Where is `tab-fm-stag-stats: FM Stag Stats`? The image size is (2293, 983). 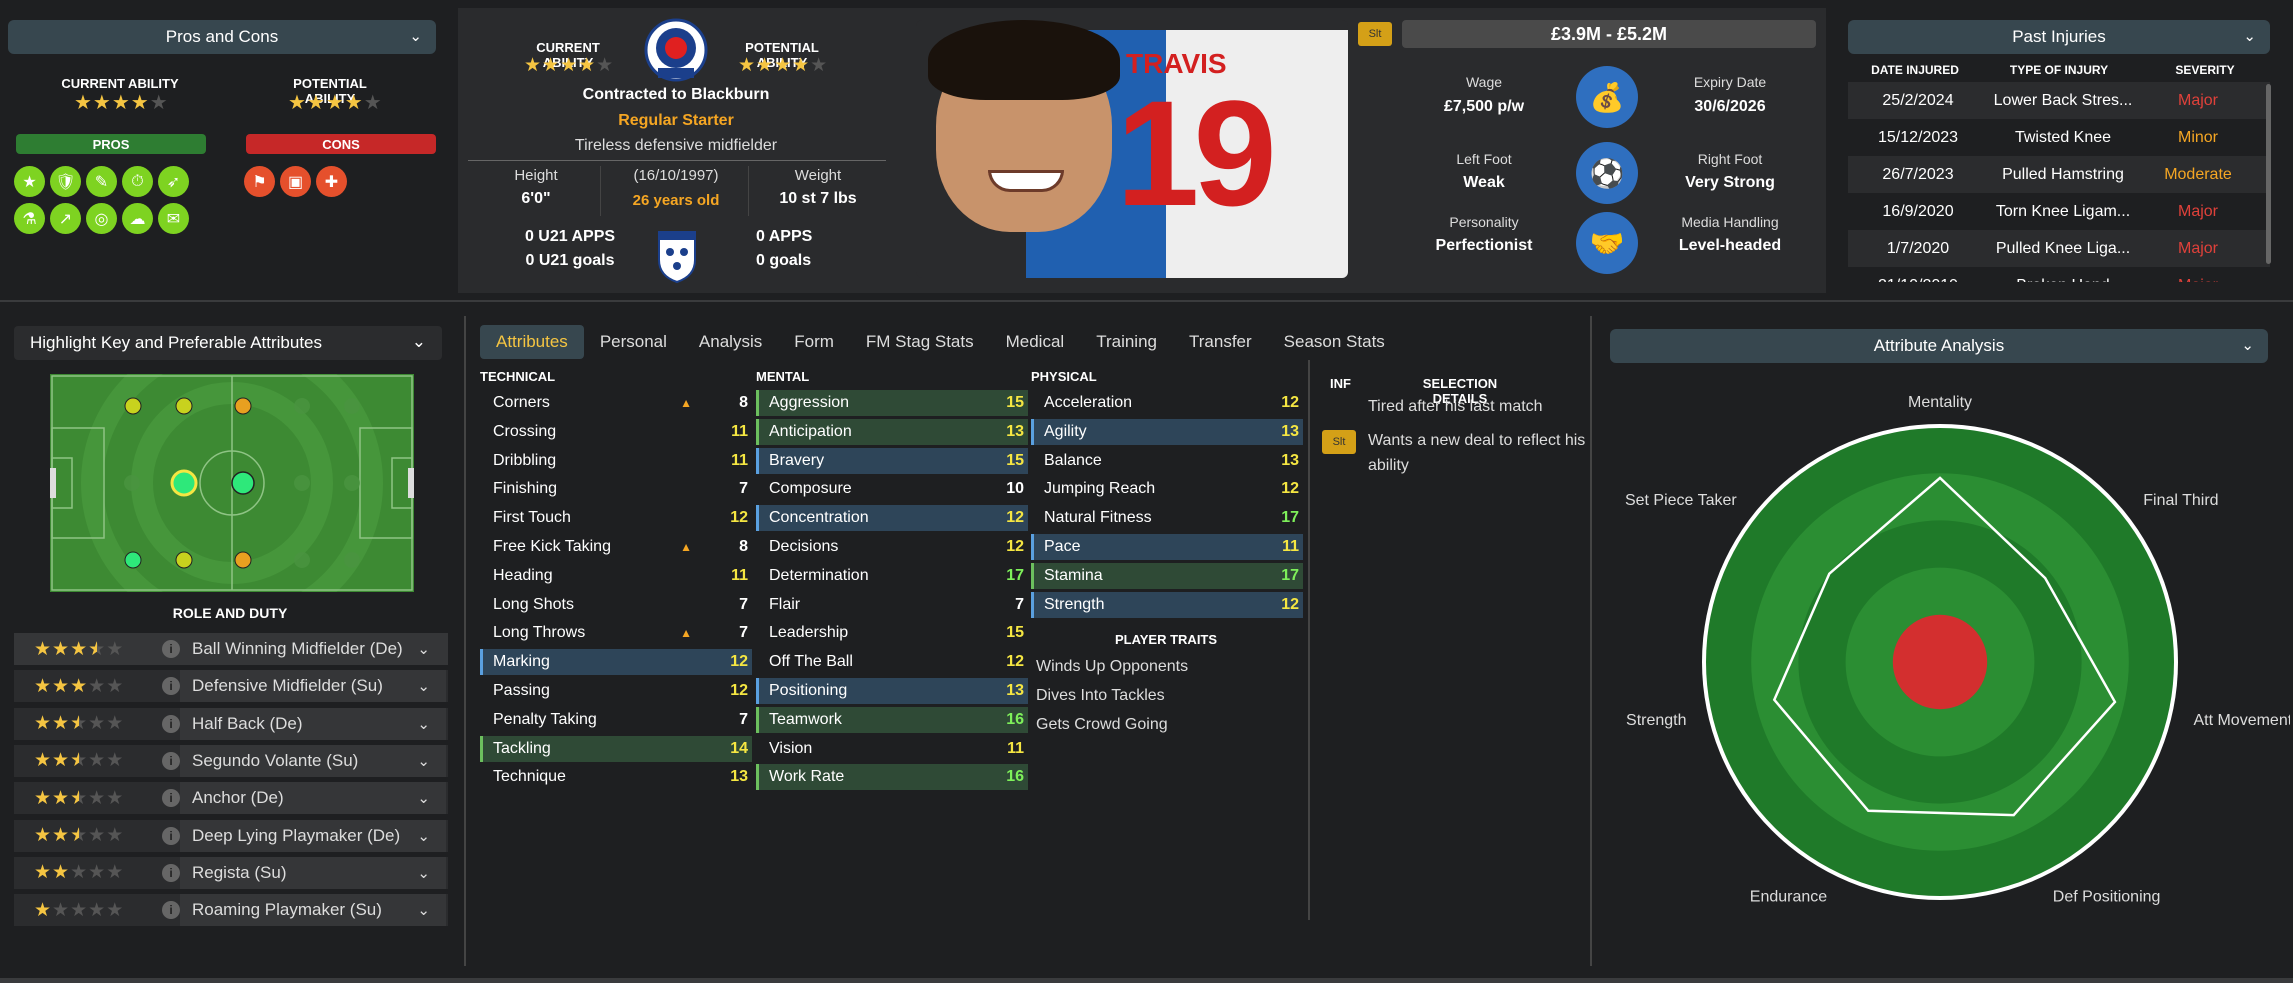
tab-fm-stag-stats: FM Stag Stats is located at coordinates (920, 342).